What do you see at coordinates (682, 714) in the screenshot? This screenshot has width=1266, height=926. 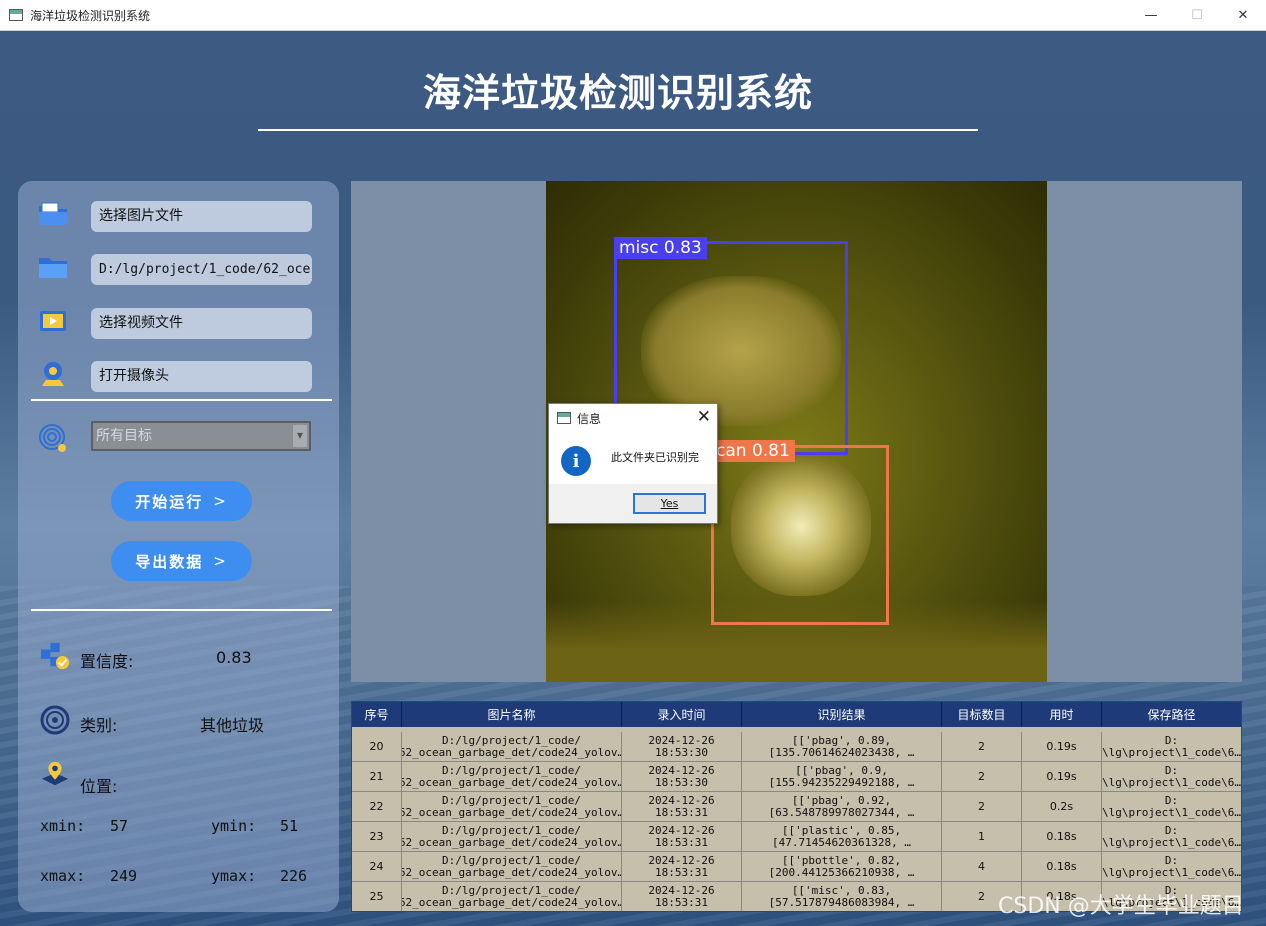 I see `table-header-cell: 录入时间` at bounding box center [682, 714].